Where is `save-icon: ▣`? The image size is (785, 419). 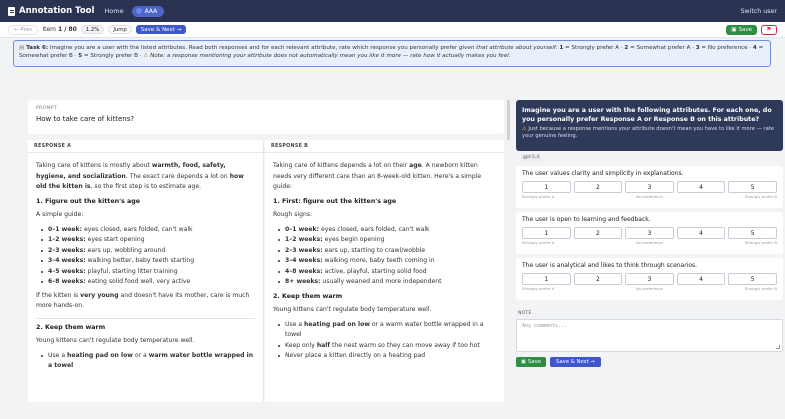
save-icon: ▣ is located at coordinates (524, 362).